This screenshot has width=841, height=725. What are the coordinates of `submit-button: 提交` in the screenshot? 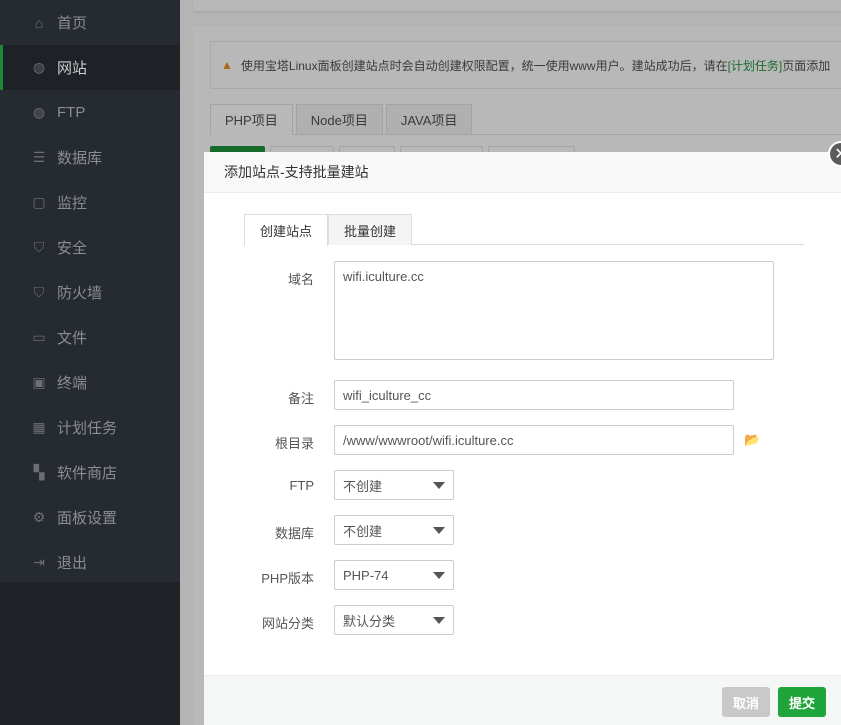 It's located at (802, 702).